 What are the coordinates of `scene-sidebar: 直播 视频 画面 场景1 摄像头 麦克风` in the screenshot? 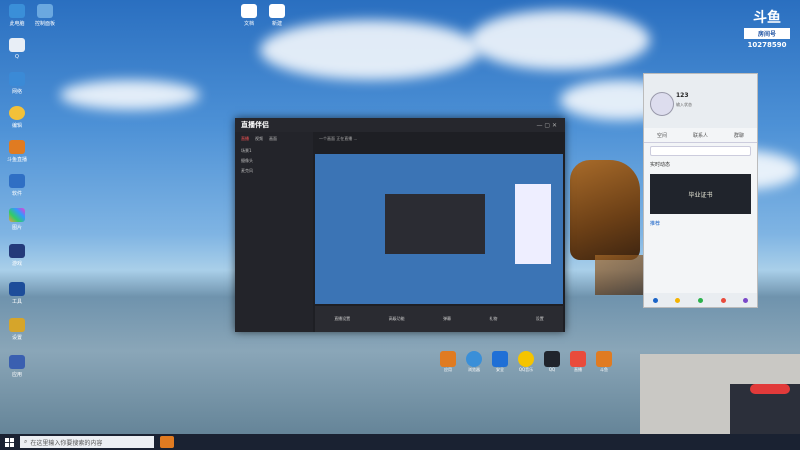 It's located at (274, 232).